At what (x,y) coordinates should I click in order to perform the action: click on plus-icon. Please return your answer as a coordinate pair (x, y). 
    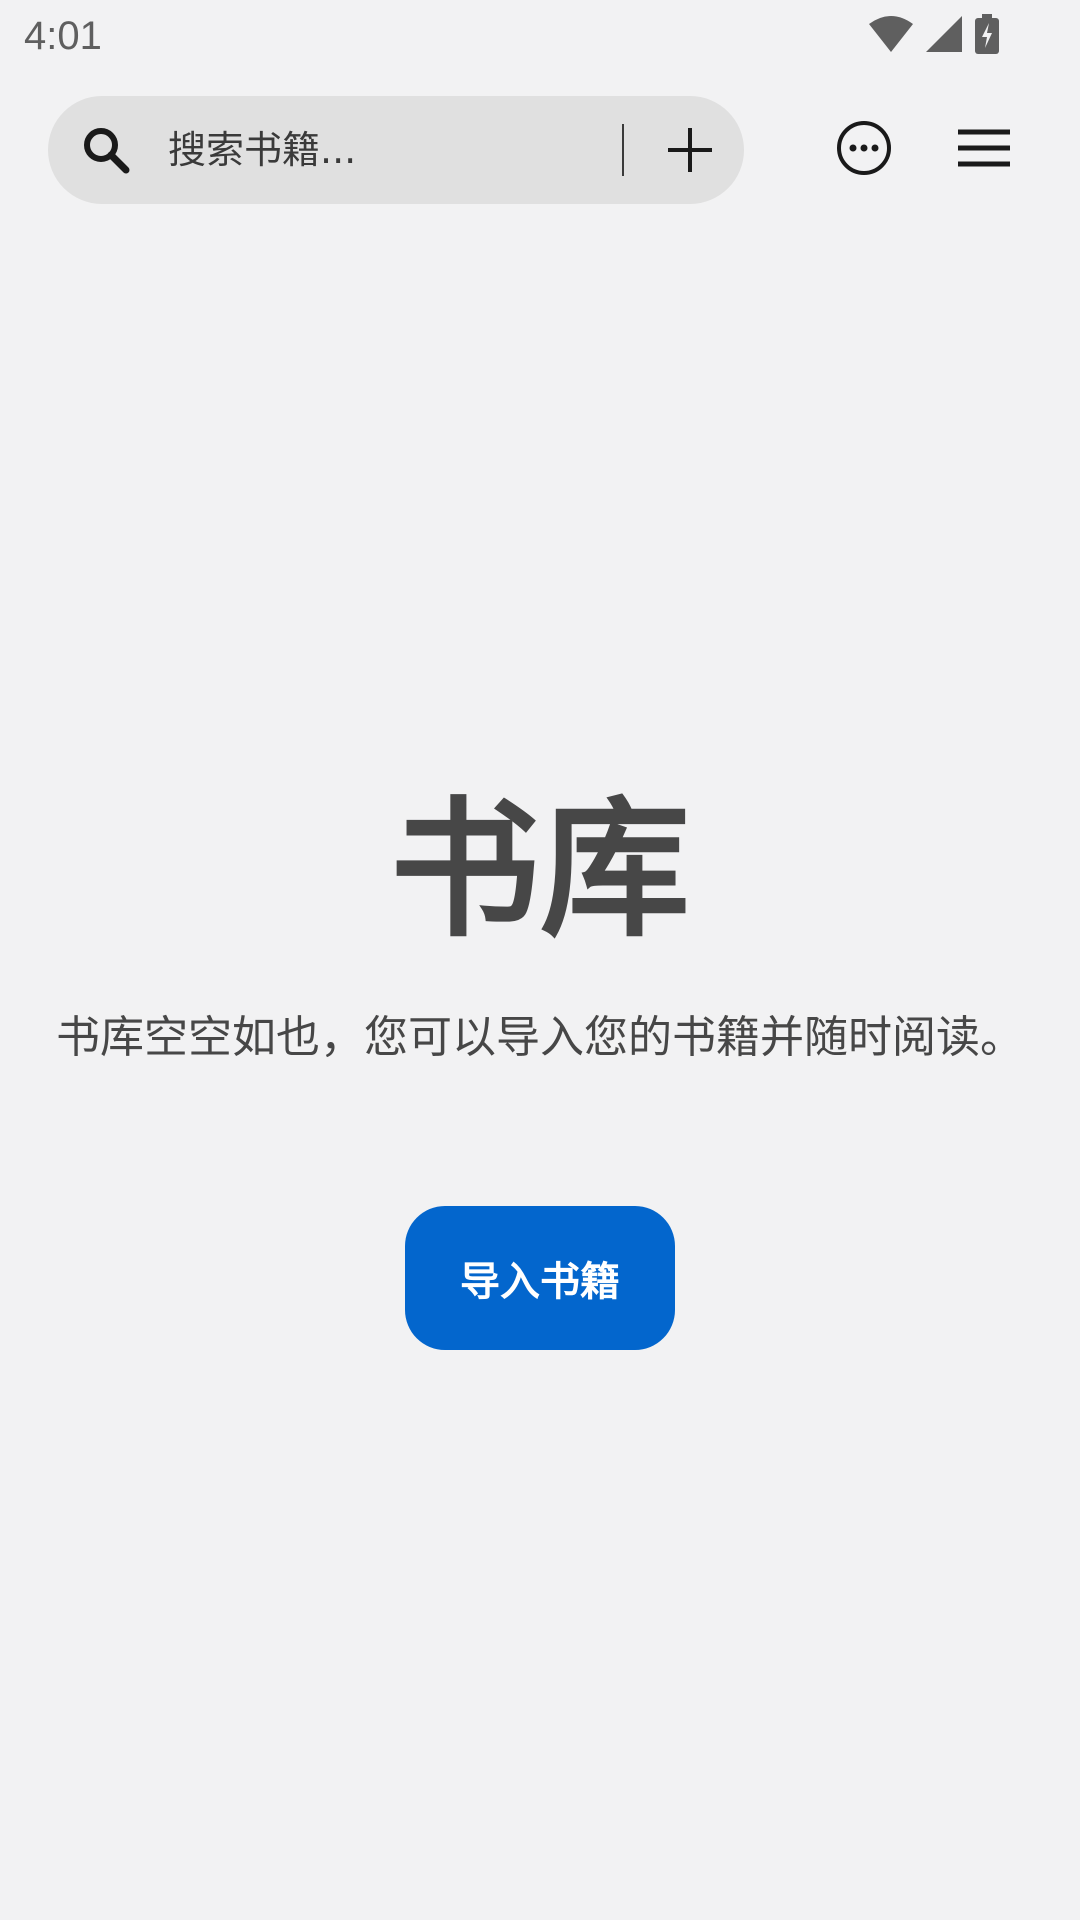
    Looking at the image, I should click on (690, 150).